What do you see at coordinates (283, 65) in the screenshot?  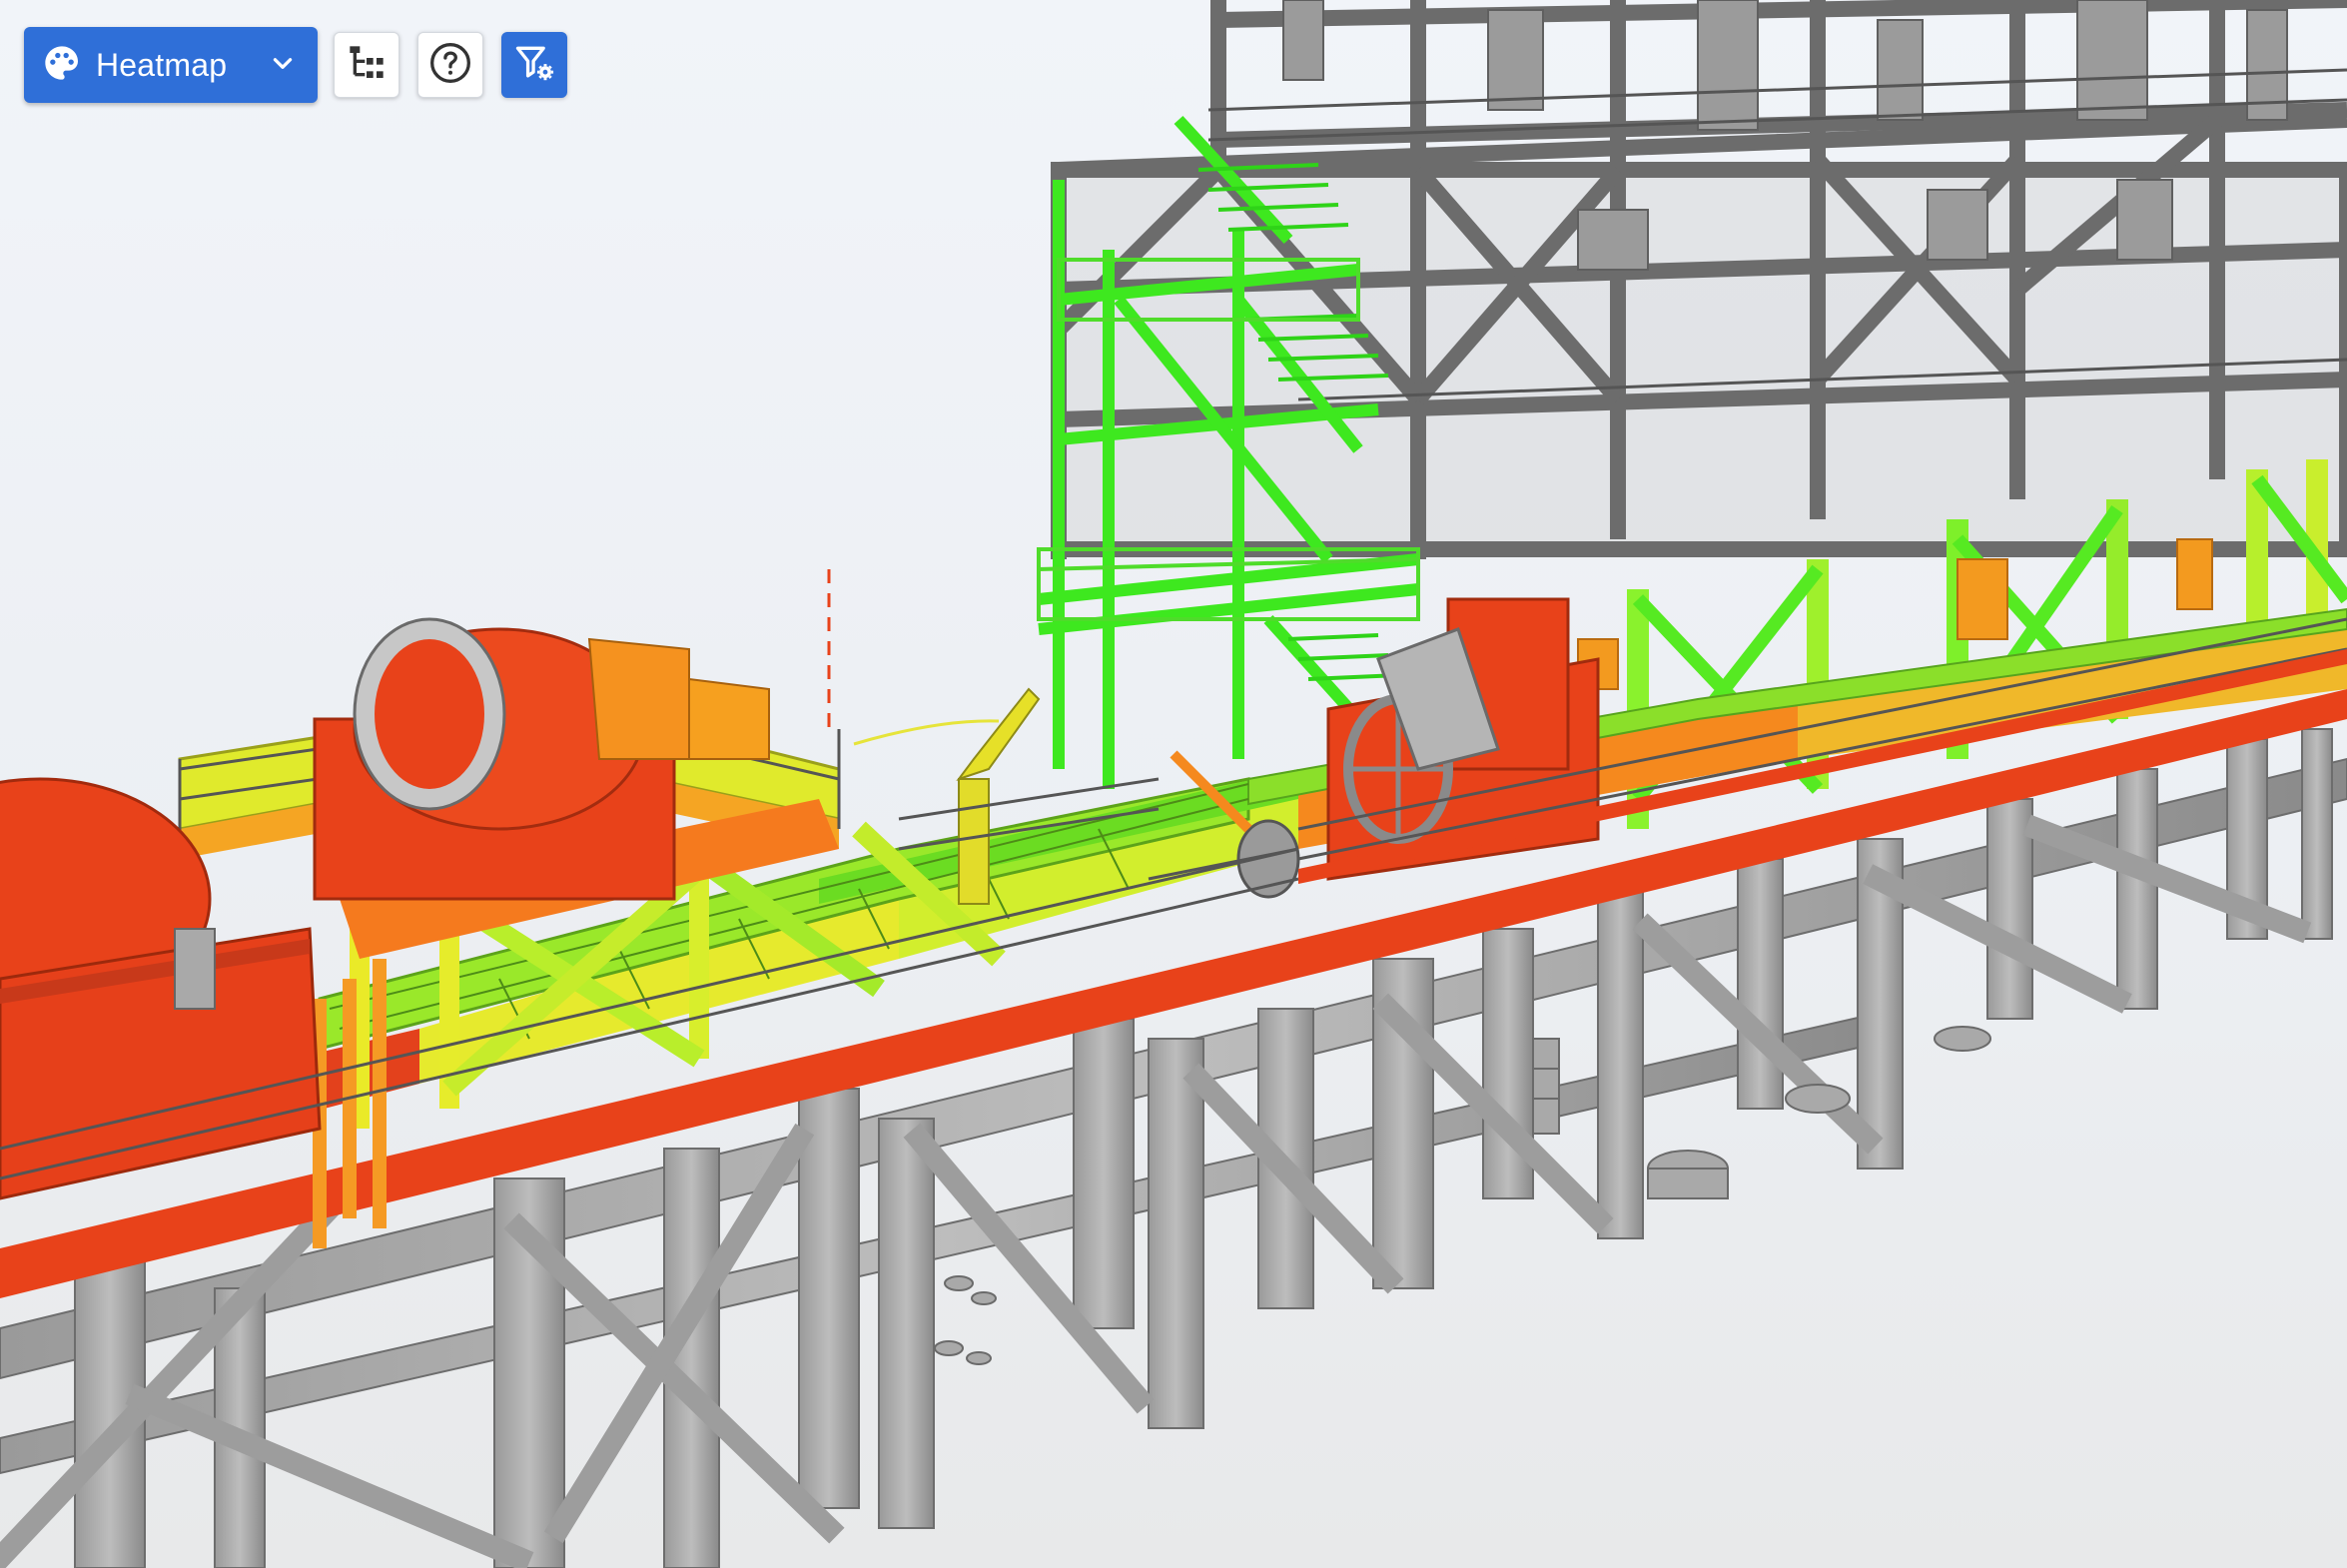 I see `chevron-down-icon` at bounding box center [283, 65].